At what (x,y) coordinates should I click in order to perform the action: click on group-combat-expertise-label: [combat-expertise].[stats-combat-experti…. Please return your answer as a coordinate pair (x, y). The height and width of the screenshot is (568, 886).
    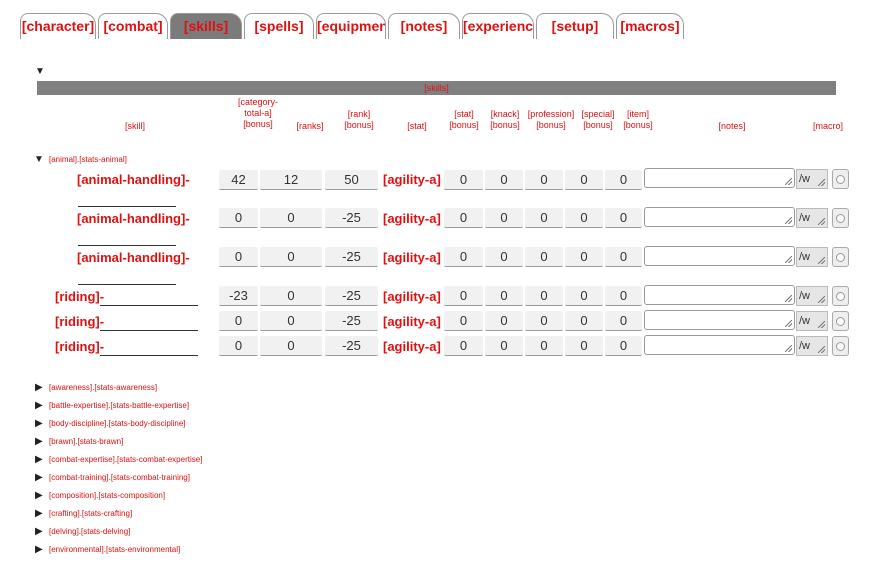
    Looking at the image, I should click on (125, 460).